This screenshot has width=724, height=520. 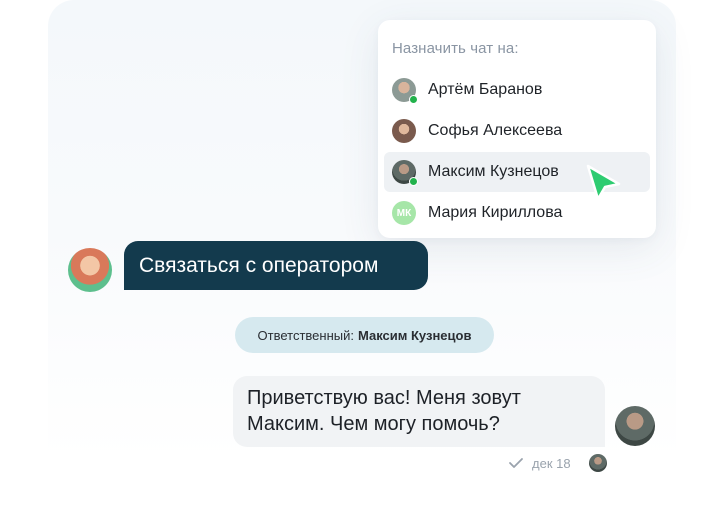 I want to click on assignee-label: Ответственный:, so click(x=305, y=335).